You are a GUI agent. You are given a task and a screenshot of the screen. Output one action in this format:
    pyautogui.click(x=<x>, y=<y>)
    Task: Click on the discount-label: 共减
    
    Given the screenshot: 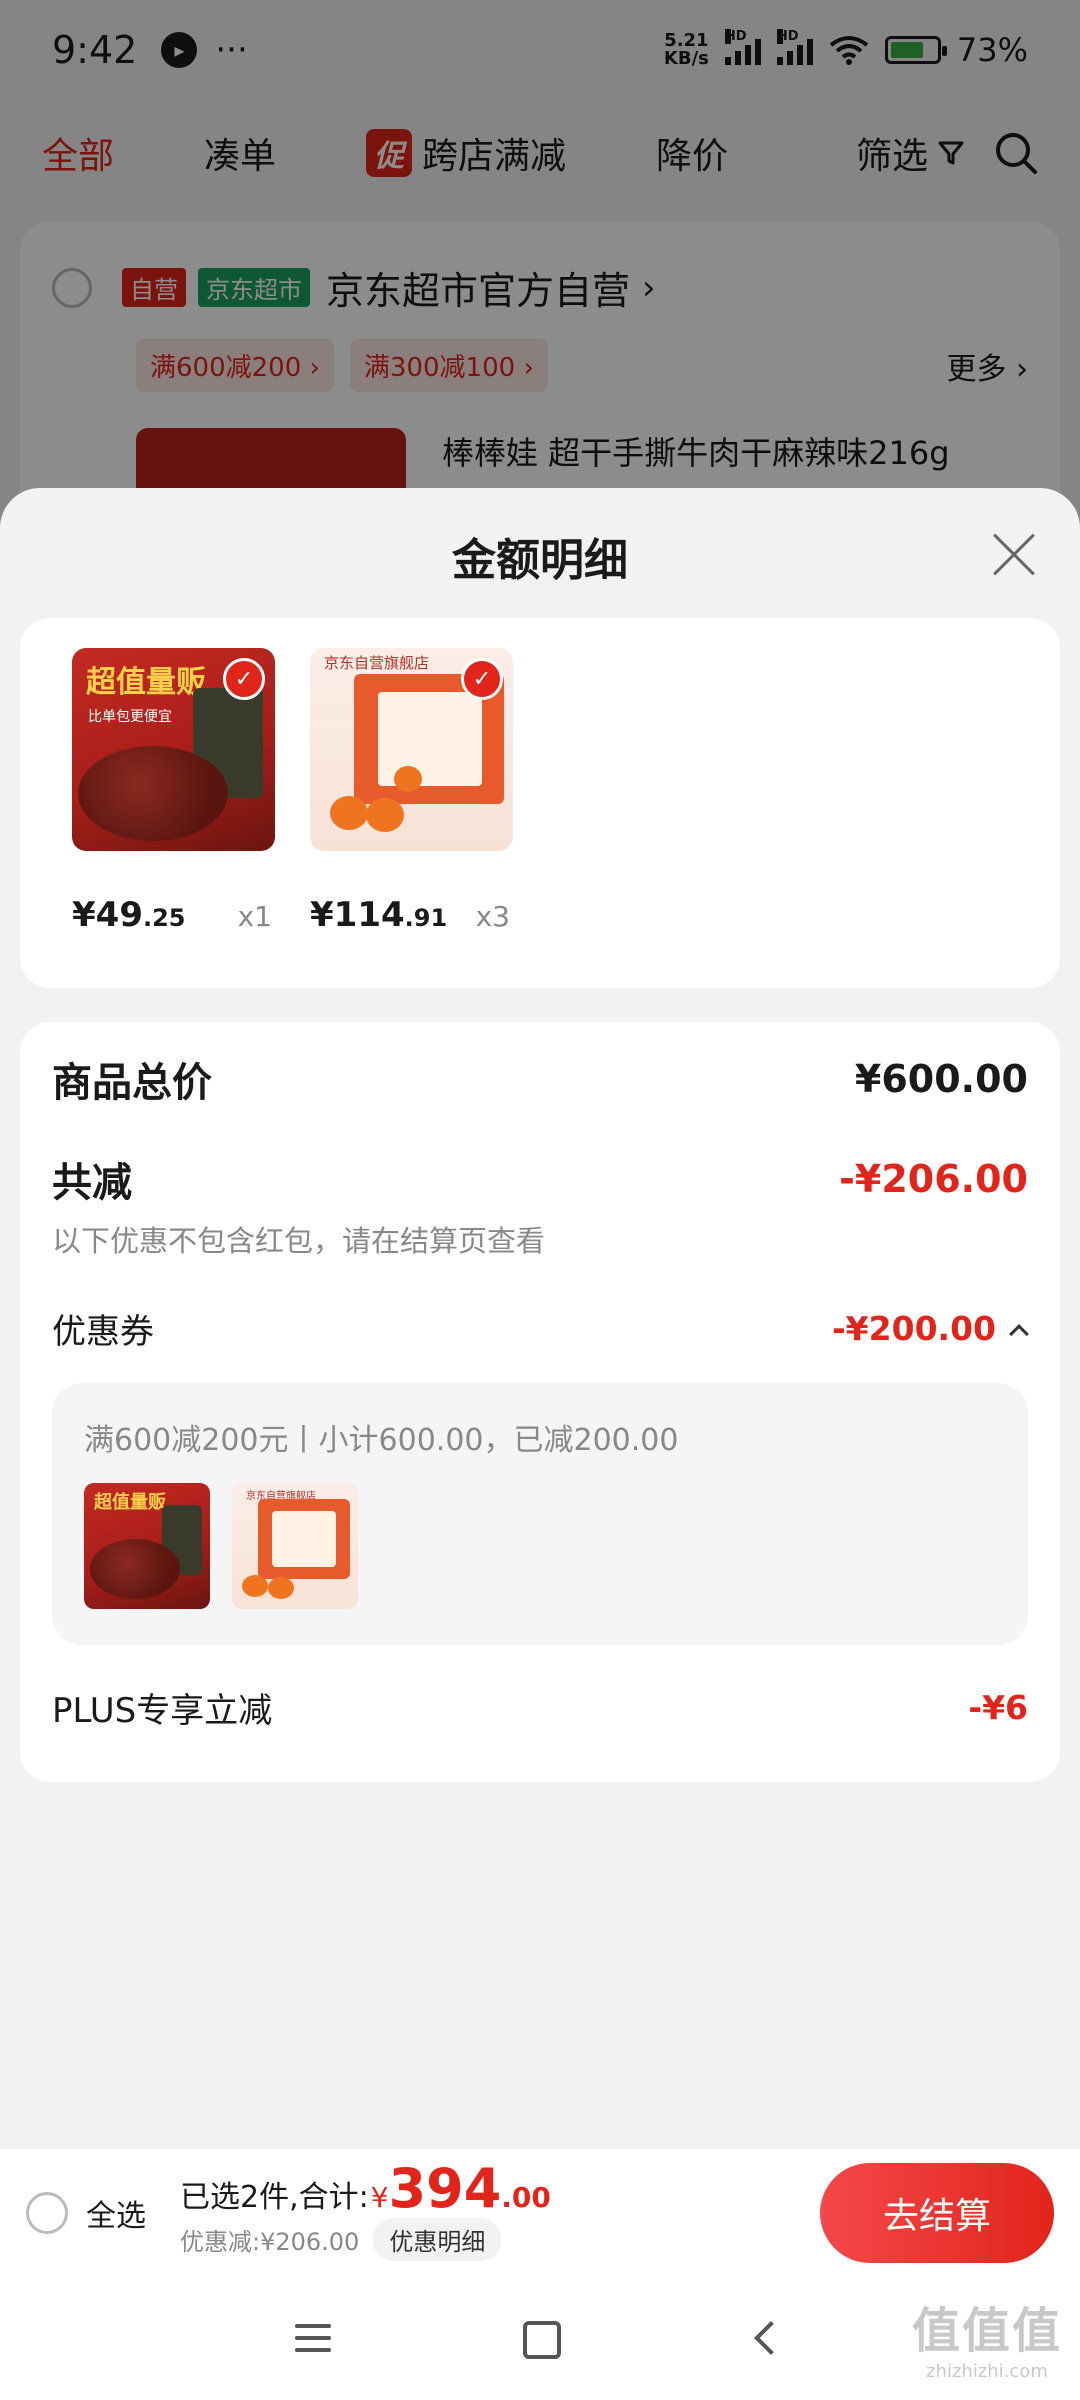 What is the action you would take?
    pyautogui.click(x=92, y=1183)
    